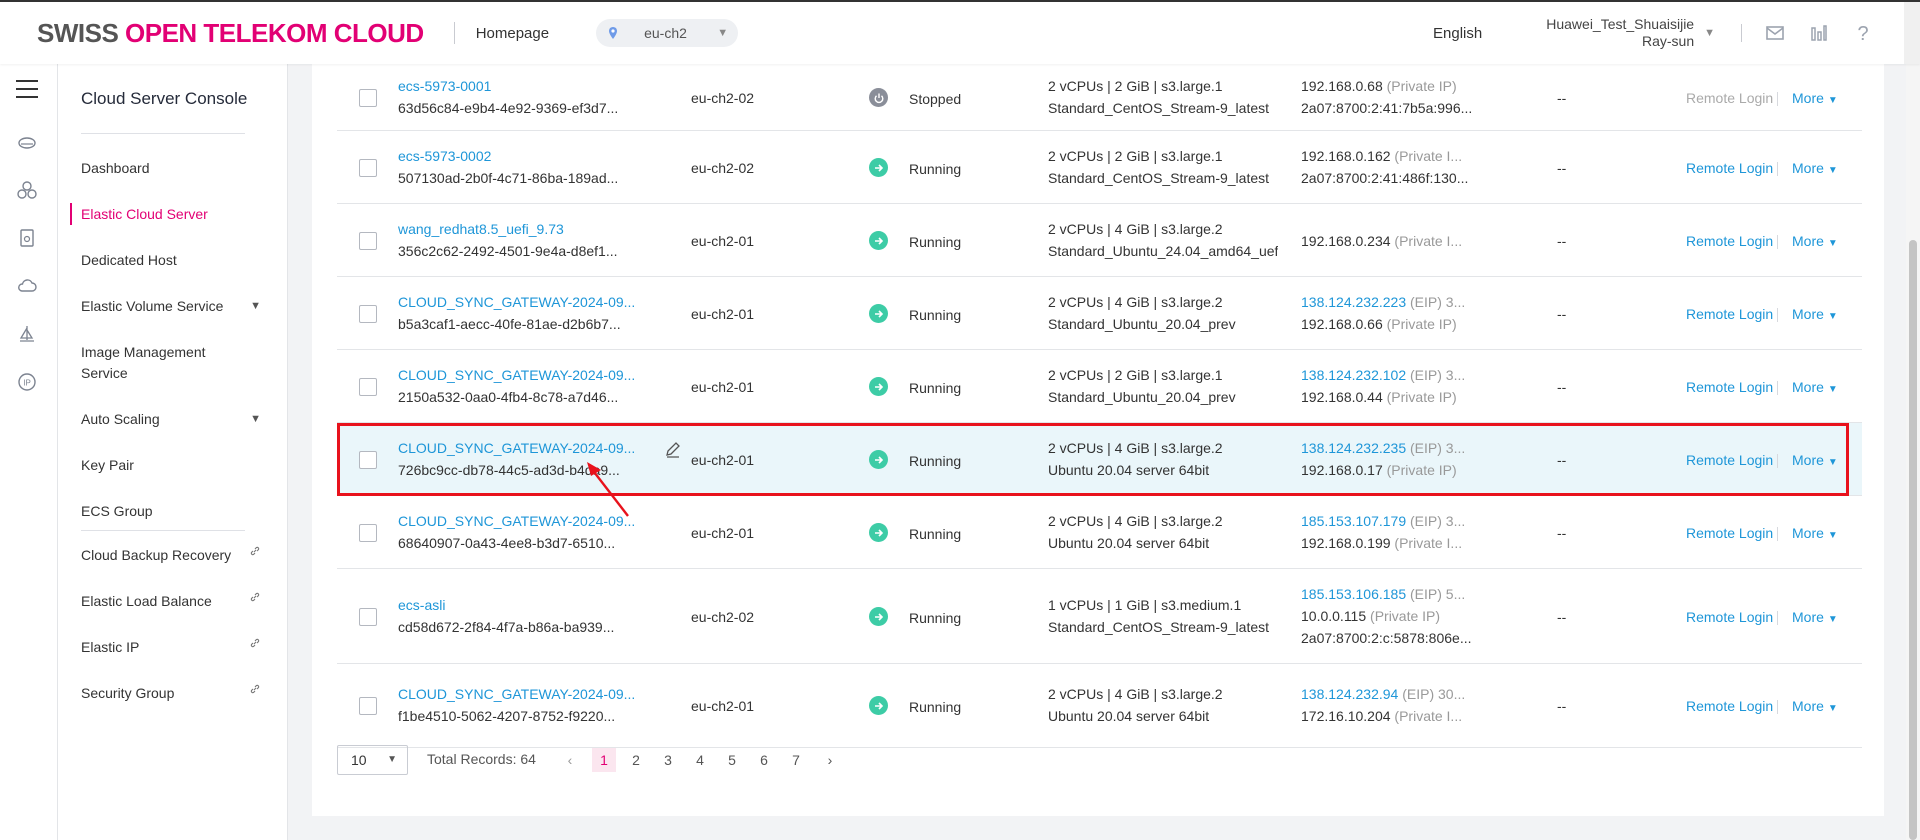  What do you see at coordinates (171, 511) in the screenshot?
I see `sidebar-item-ecs-group: ECS Group` at bounding box center [171, 511].